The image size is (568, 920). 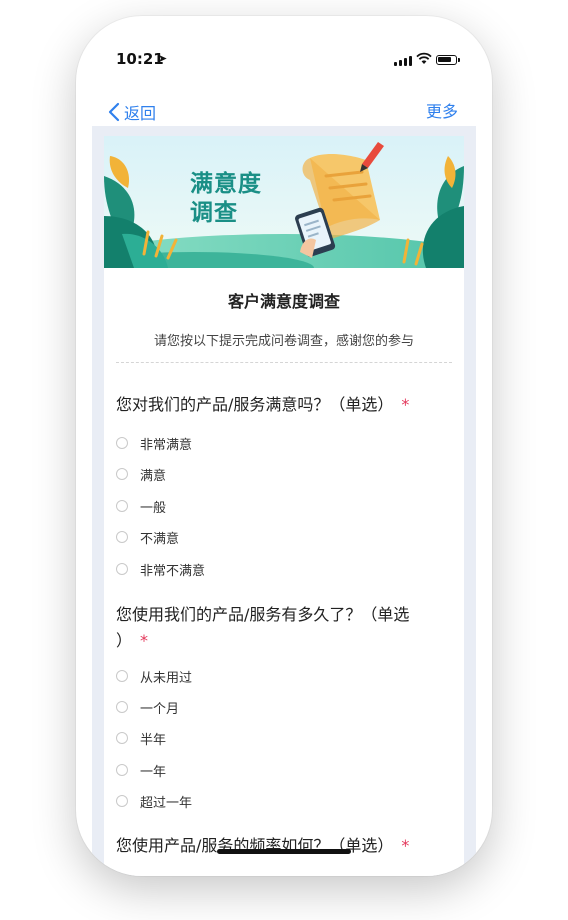 I want to click on option-label: 从未用过, so click(x=166, y=678).